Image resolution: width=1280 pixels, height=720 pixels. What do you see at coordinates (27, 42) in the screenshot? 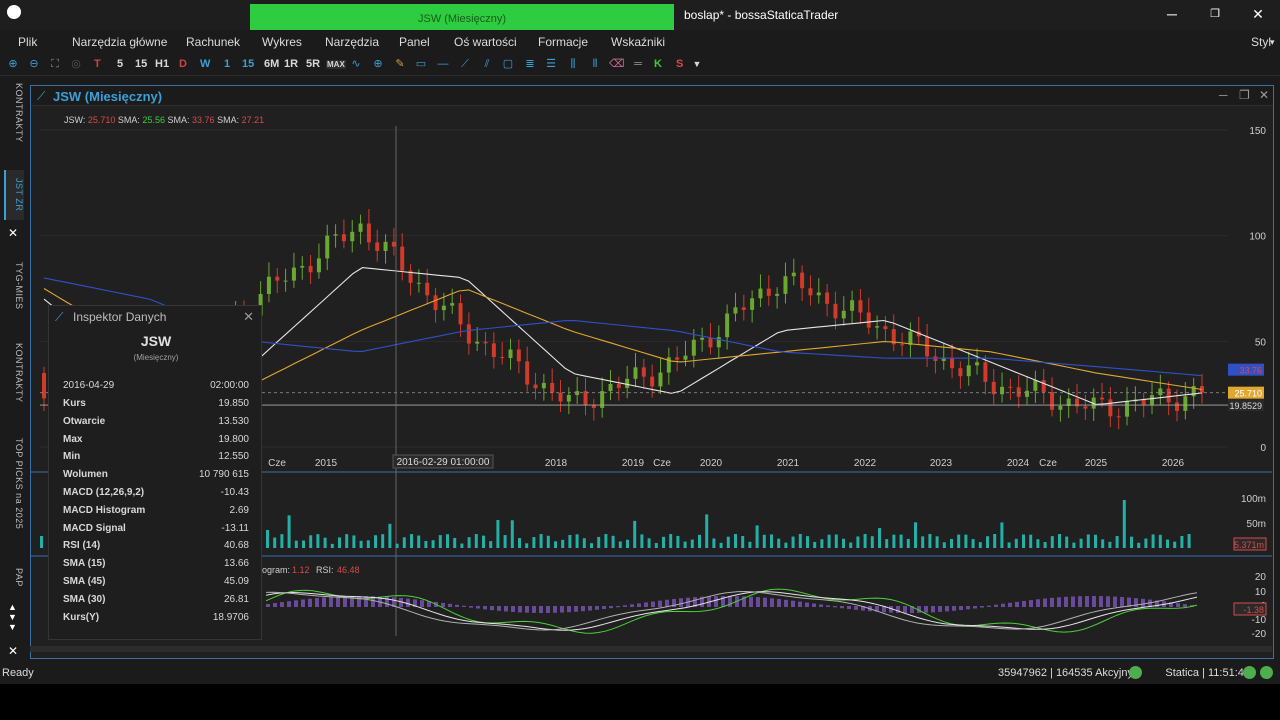
I see `menu-plik: Plik` at bounding box center [27, 42].